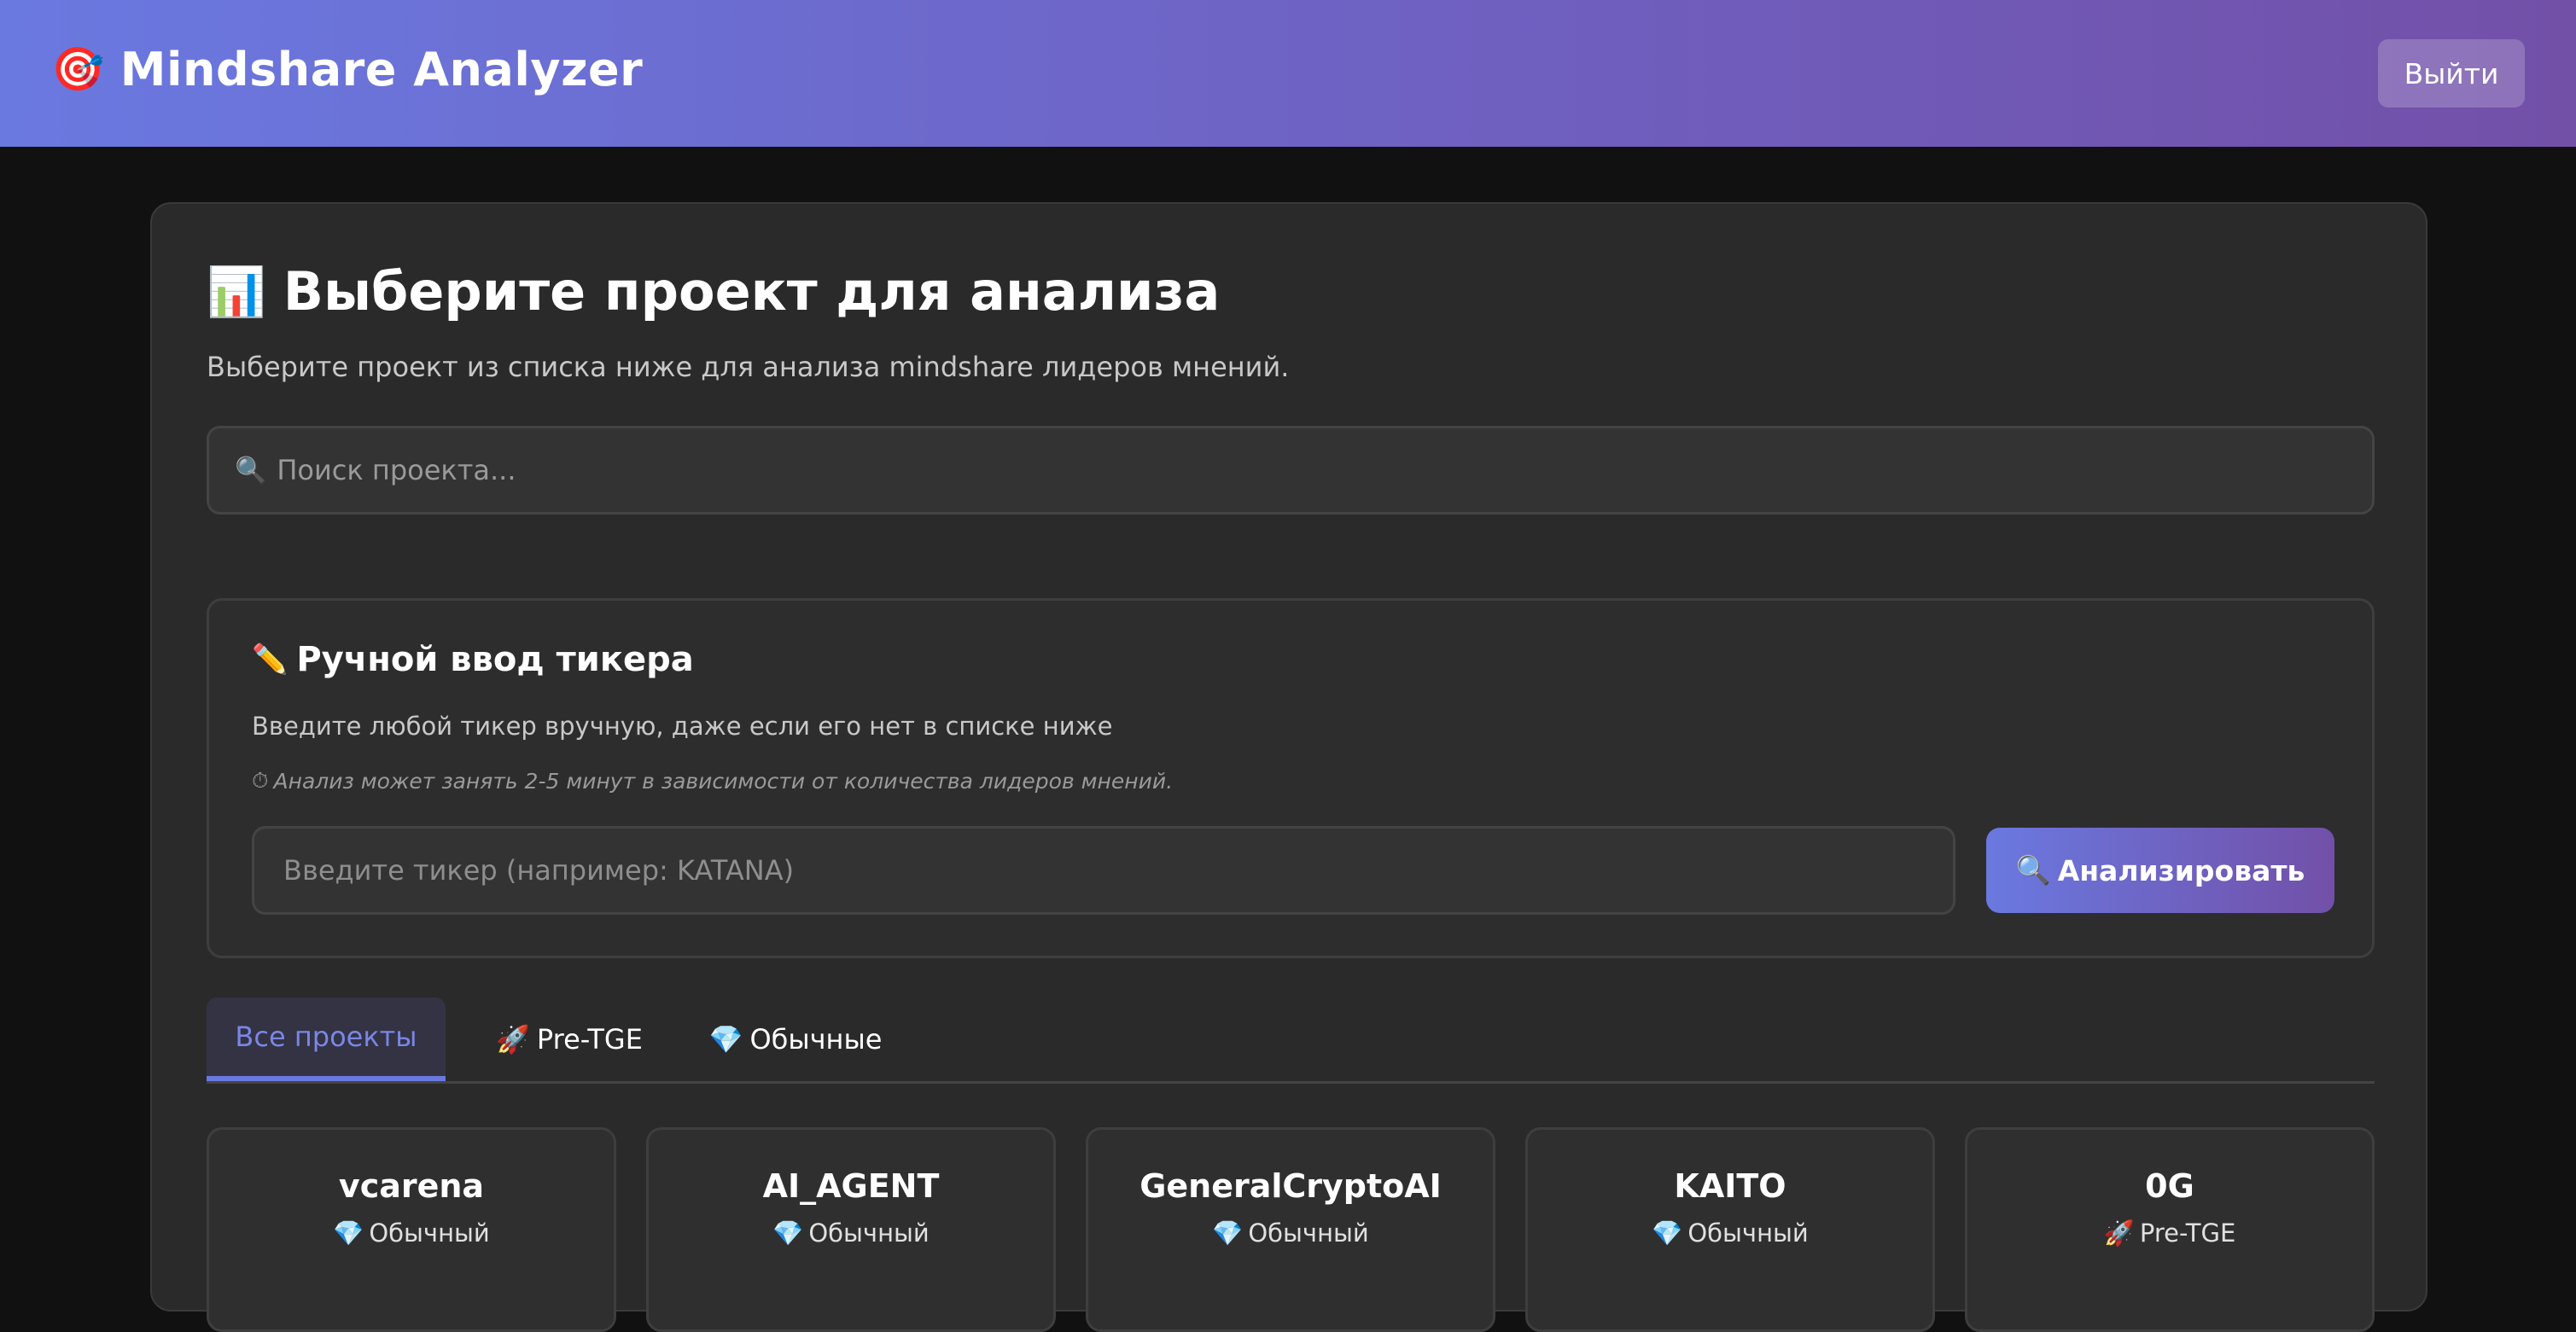  Describe the element at coordinates (411, 1186) in the screenshot. I see `project-name: vcarena` at that location.